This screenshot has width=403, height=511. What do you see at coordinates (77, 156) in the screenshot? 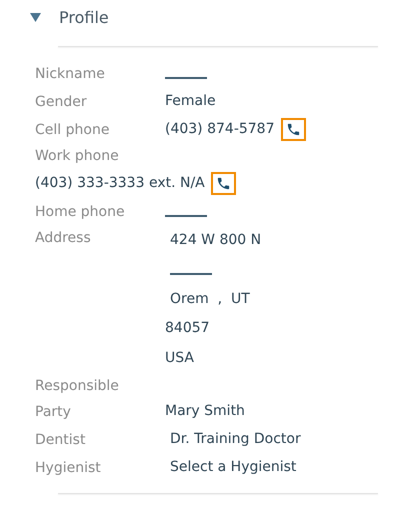
I see `field-label: Work phone` at bounding box center [77, 156].